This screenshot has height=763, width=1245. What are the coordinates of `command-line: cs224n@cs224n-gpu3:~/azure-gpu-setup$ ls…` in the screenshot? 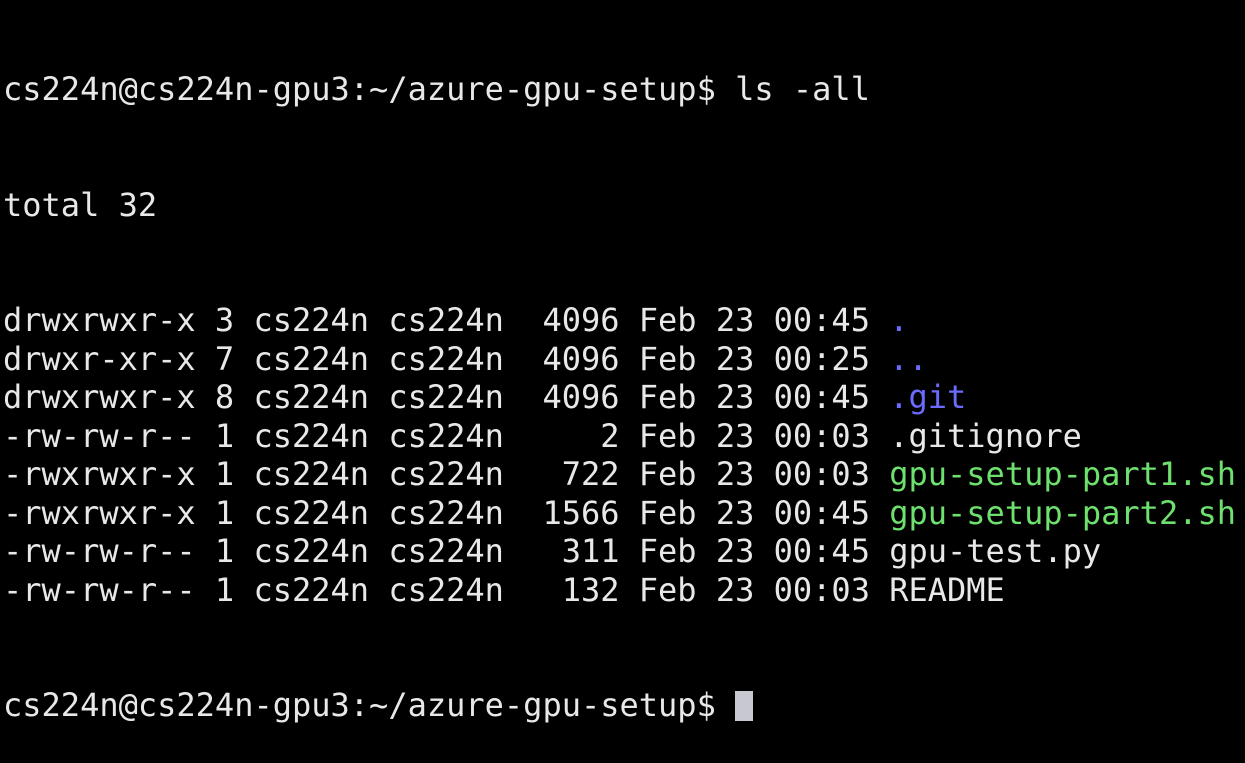 It's located at (619, 89).